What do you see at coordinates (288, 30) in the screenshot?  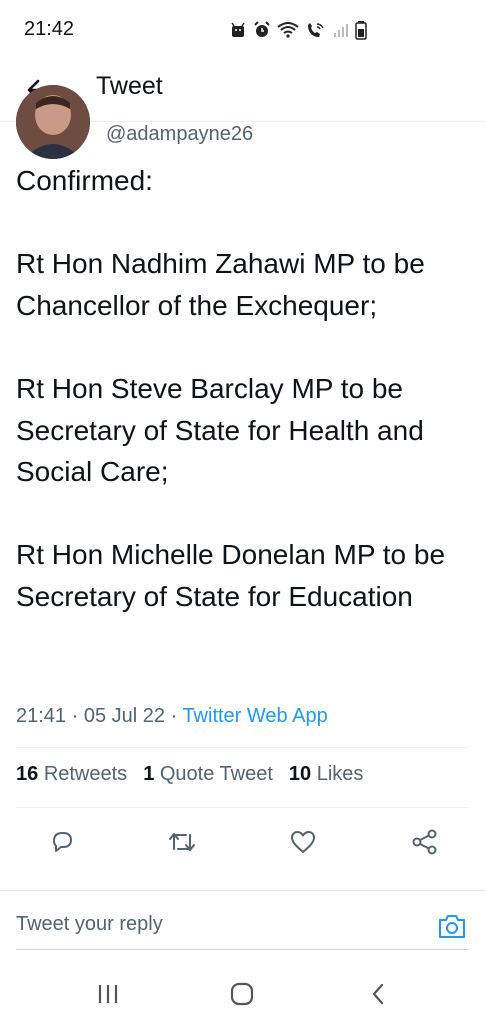 I see `wifi-icon` at bounding box center [288, 30].